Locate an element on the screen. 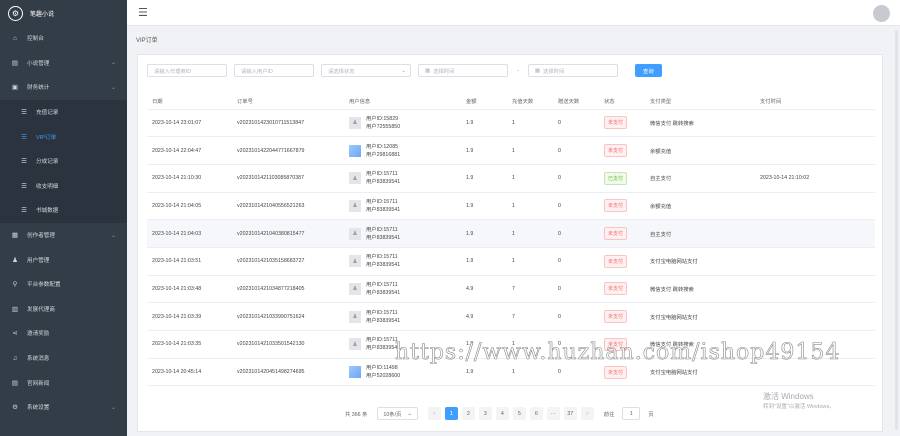  prev-page-button: < is located at coordinates (434, 413).